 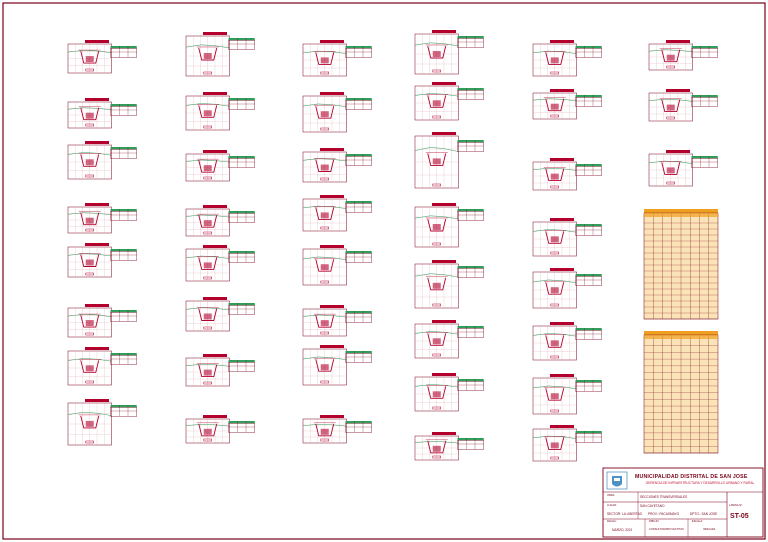 I want to click on volume-table-title, so click(x=681, y=211).